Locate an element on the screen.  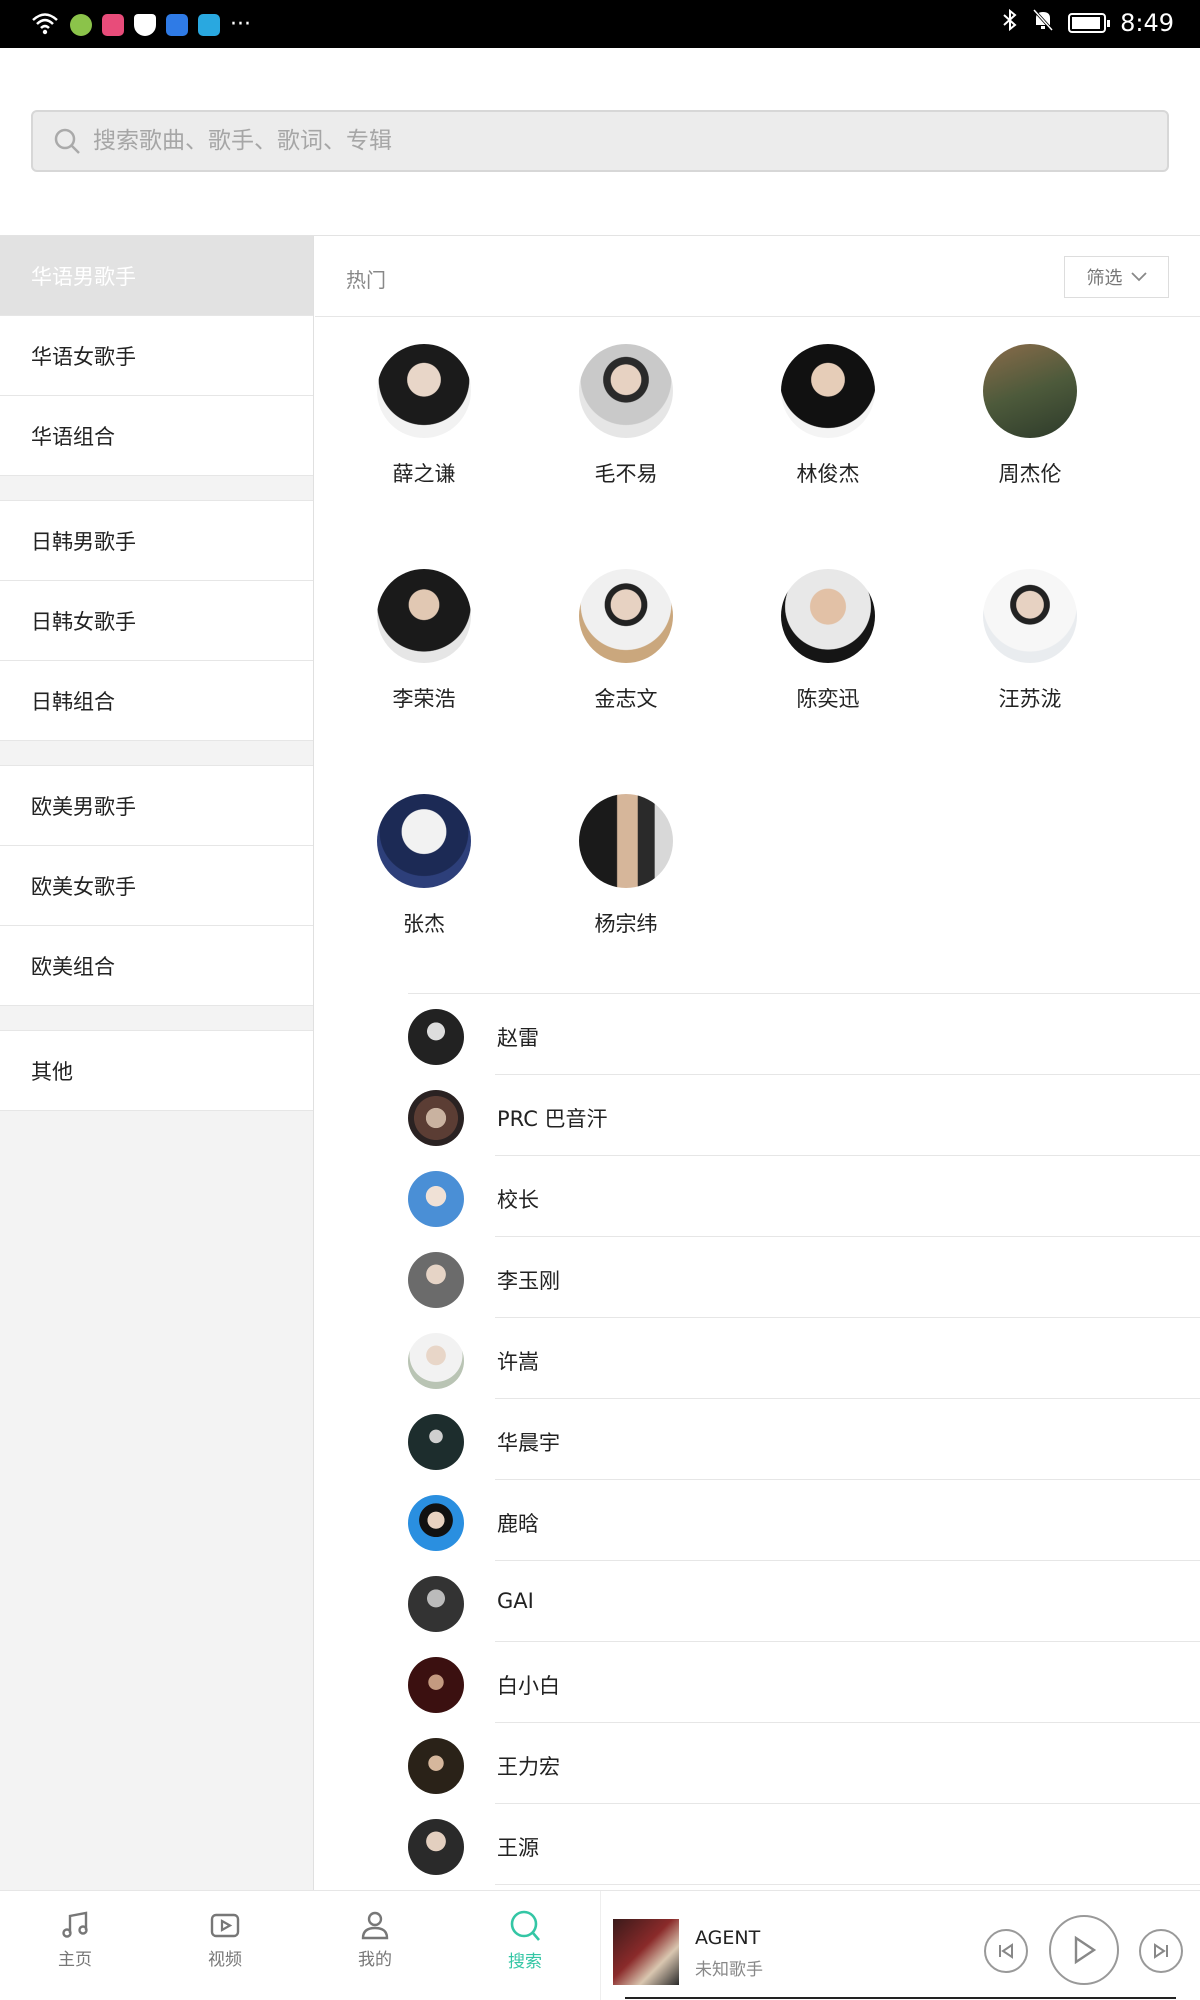
status-left: ··· is located at coordinates (140, 25).